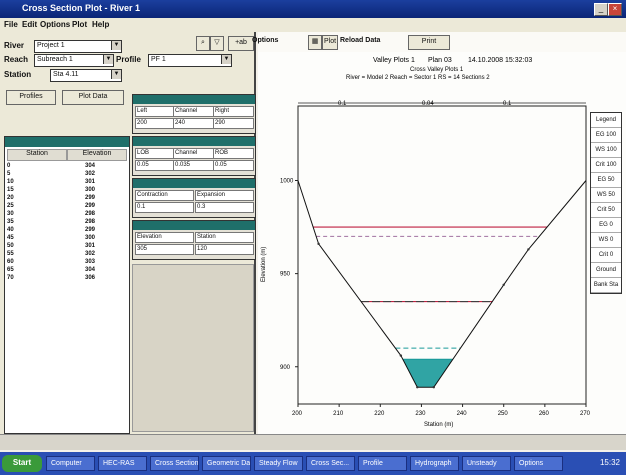 The height and width of the screenshot is (475, 626). I want to click on minimize-button: _, so click(601, 9).